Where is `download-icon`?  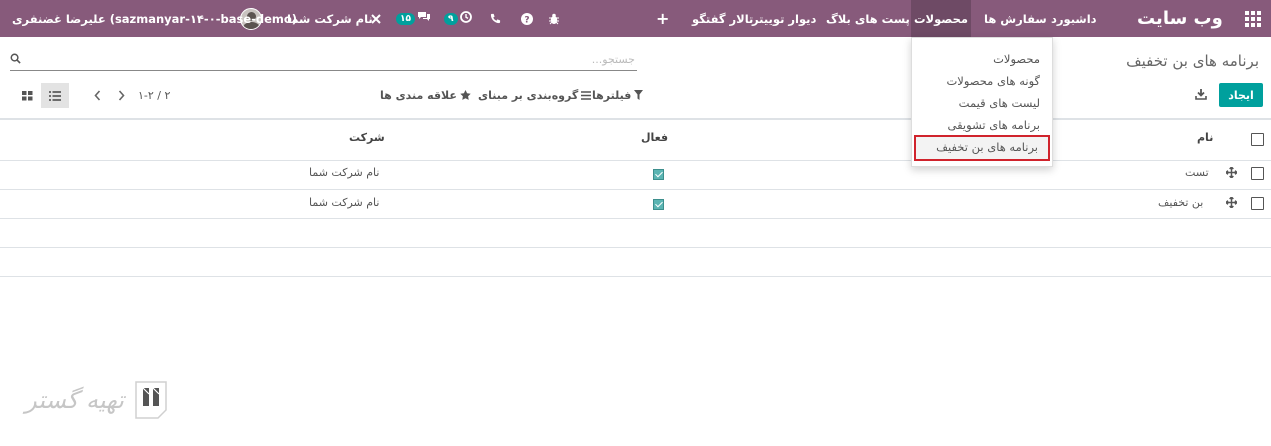
download-icon is located at coordinates (1201, 94).